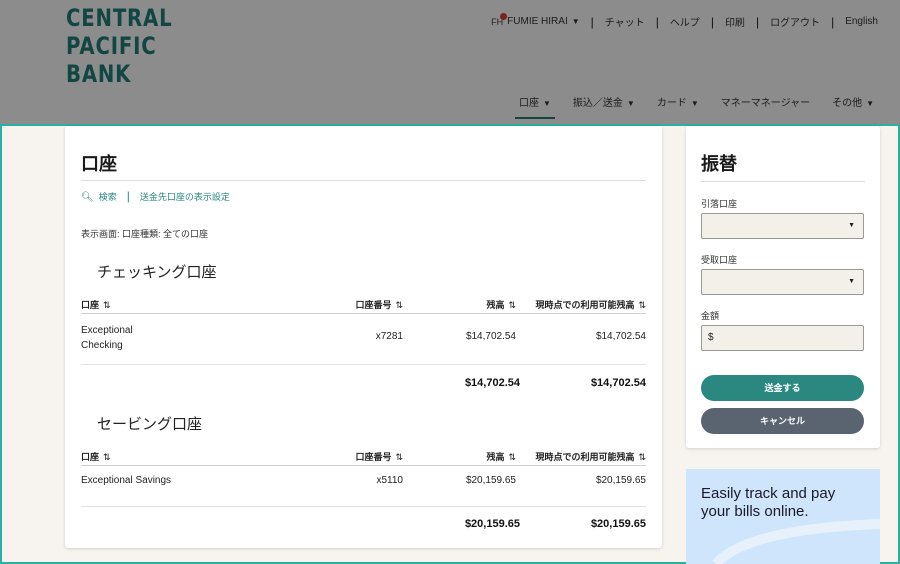  I want to click on notification-dot, so click(504, 16).